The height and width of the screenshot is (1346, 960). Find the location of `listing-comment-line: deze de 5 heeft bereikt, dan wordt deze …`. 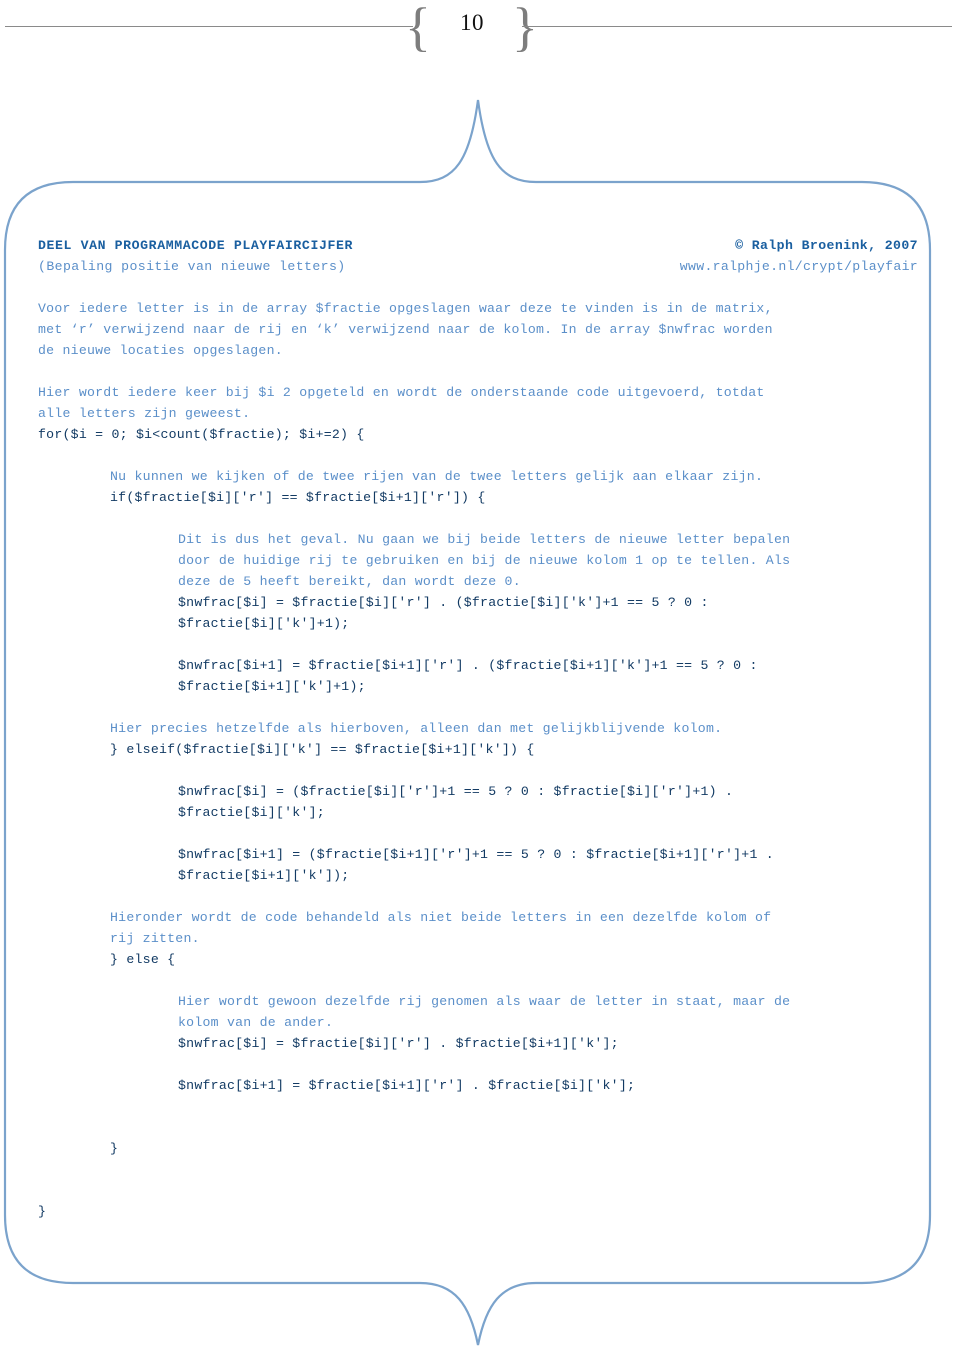

listing-comment-line: deze de 5 heeft bereikt, dan wordt deze … is located at coordinates (349, 581).